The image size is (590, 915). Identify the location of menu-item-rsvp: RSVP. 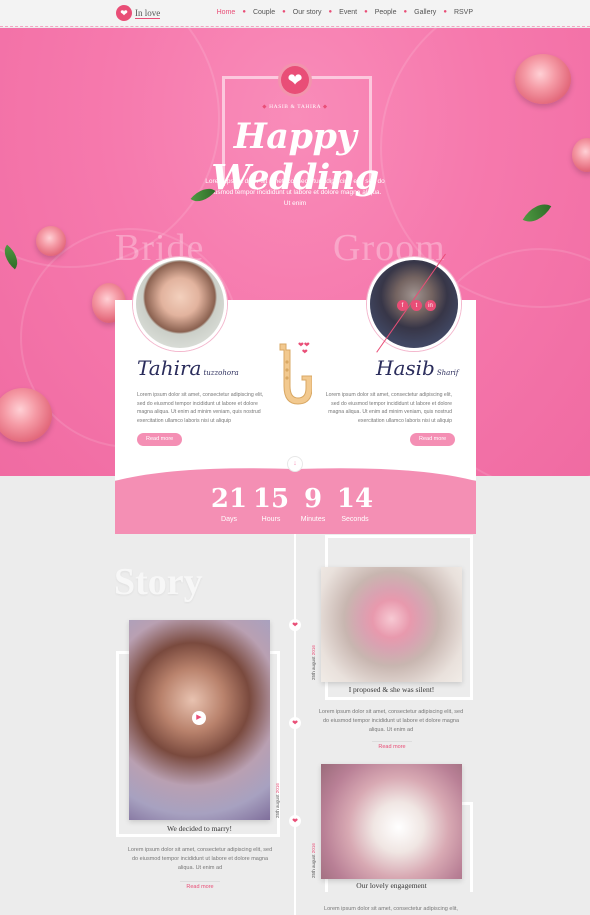
(463, 12).